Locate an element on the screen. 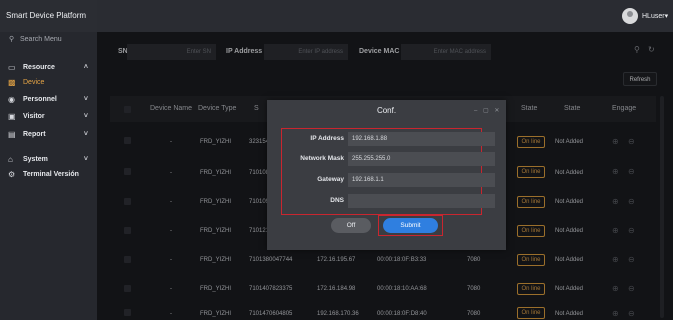 This screenshot has height=320, width=673. gateway-field: 192.168.1.1 is located at coordinates (421, 180).